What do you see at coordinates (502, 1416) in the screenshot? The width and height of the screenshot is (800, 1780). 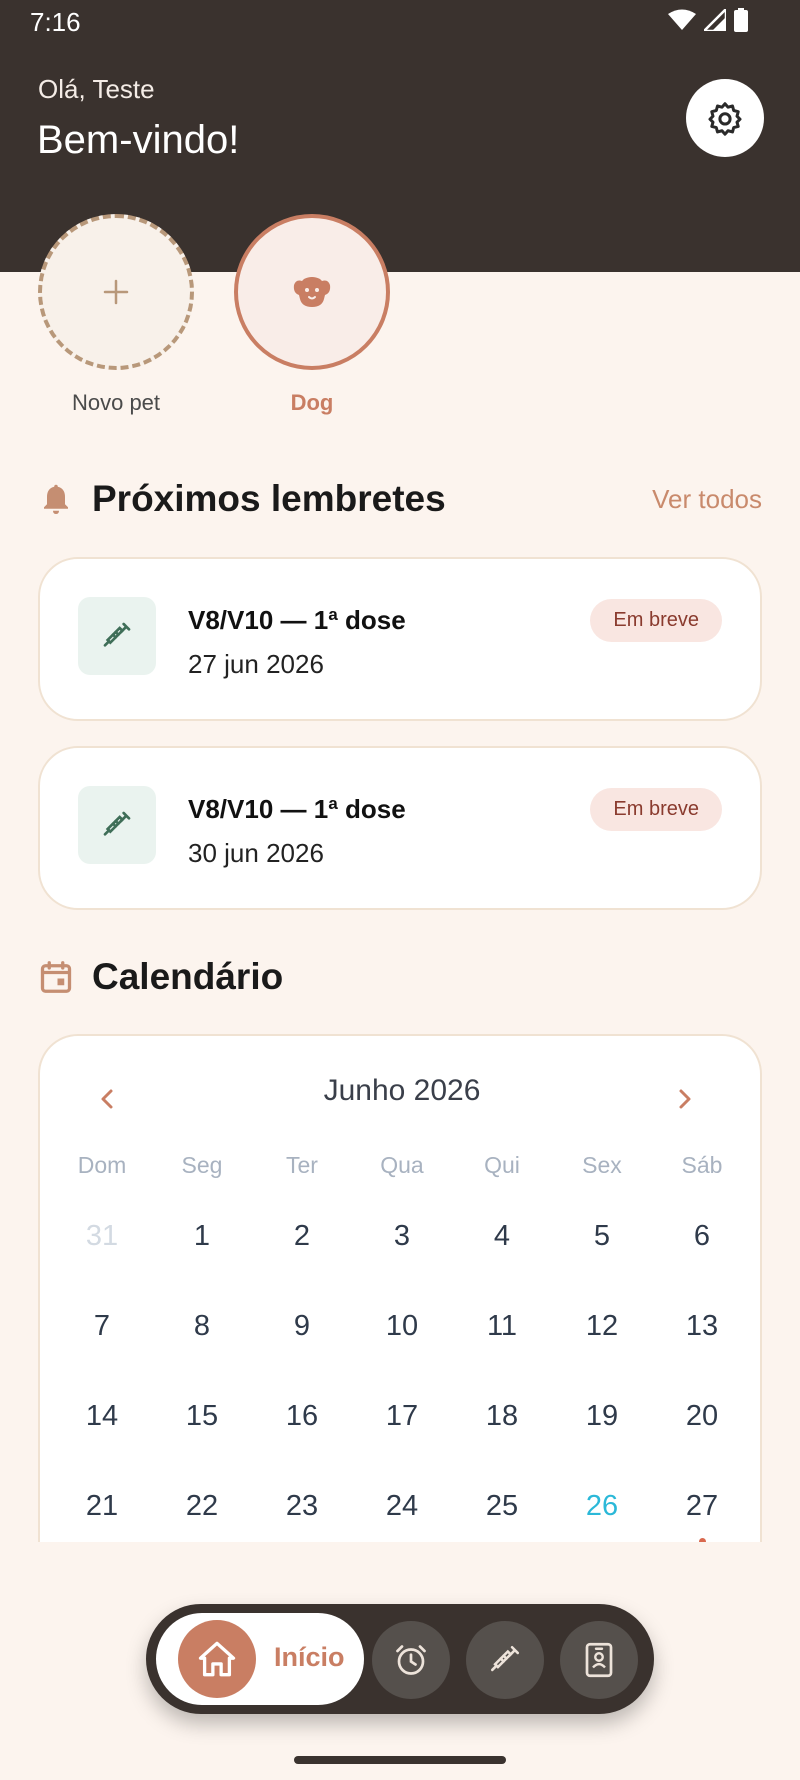 I see `calendar-day-number: 18` at bounding box center [502, 1416].